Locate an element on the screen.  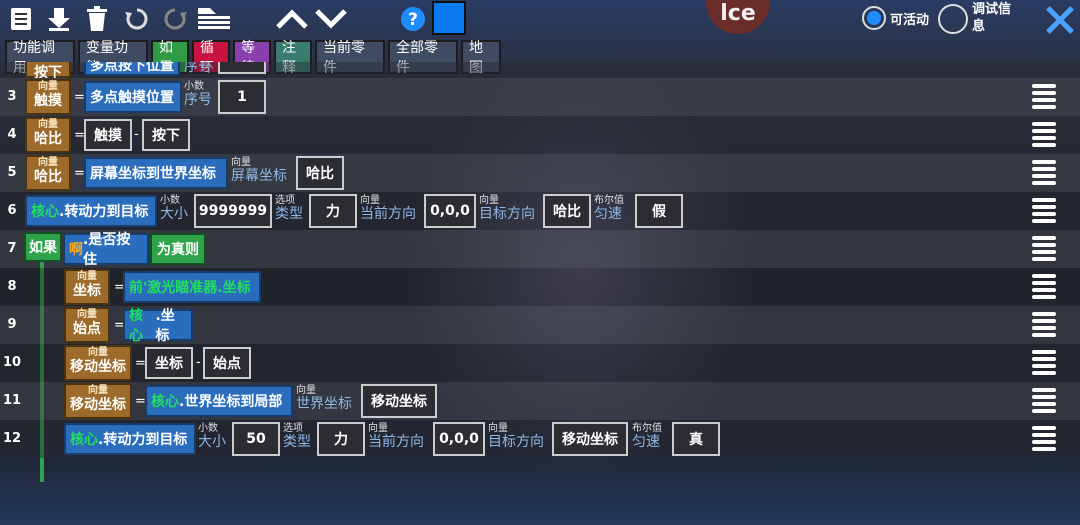
help-icon: ? is located at coordinates (413, 19).